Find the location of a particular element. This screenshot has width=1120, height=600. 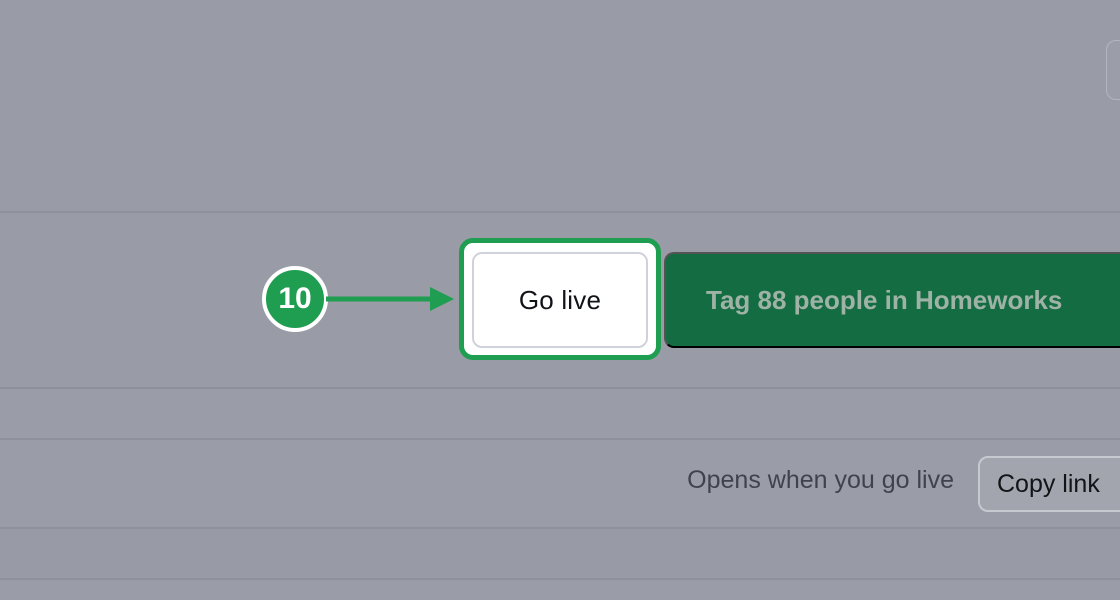

arrow-right-icon is located at coordinates (390, 299).